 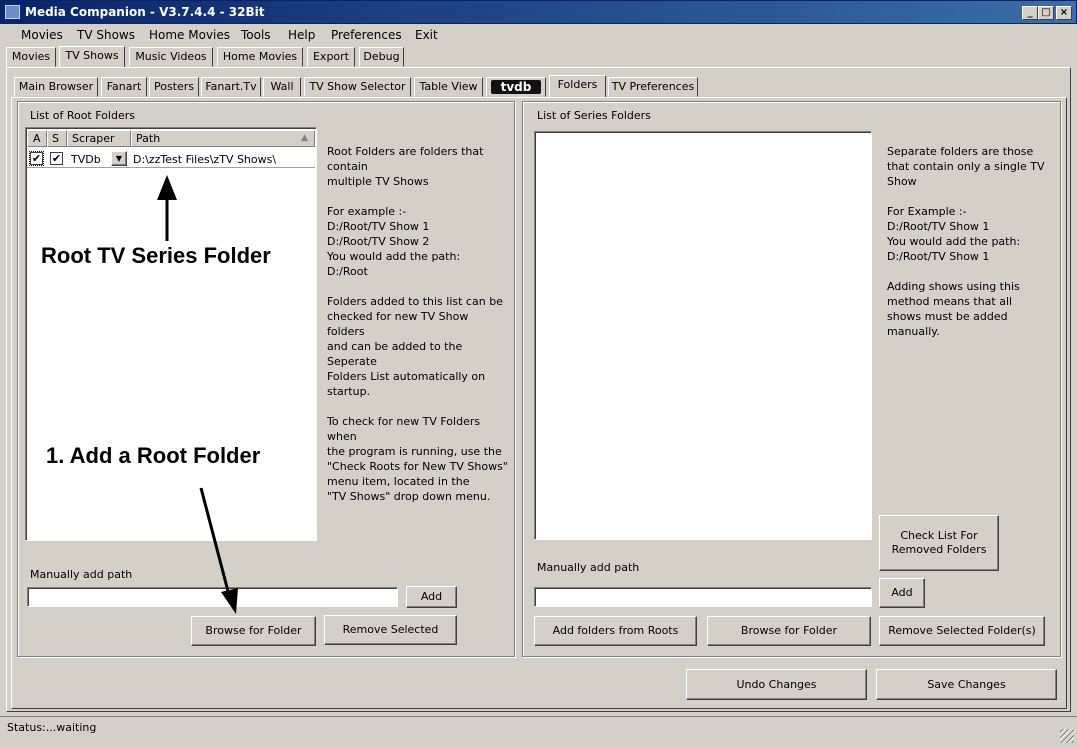 I want to click on annotation-arrows, so click(x=197, y=394).